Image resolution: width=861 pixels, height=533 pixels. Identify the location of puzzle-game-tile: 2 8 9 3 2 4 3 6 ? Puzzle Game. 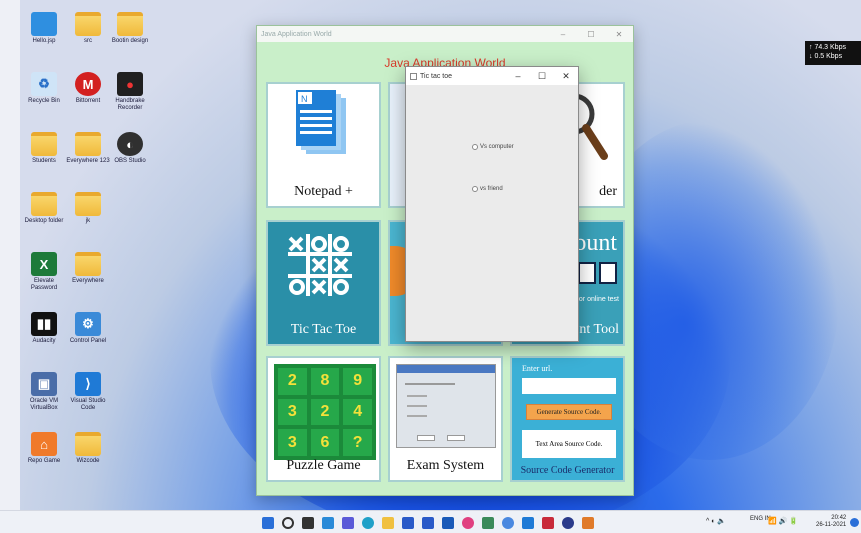
(323, 419).